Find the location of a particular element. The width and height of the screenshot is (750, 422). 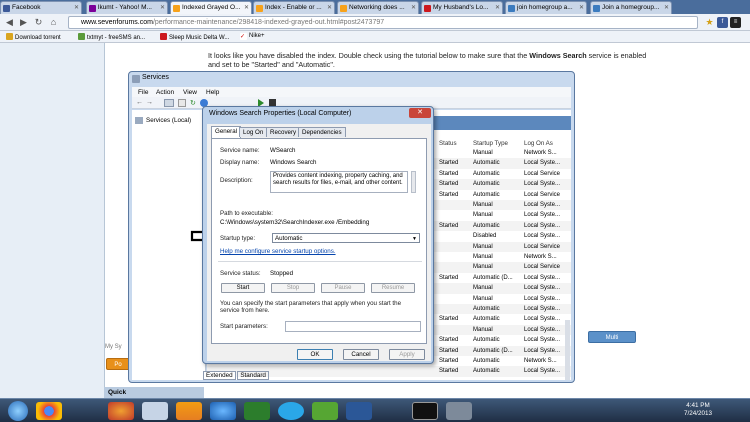

properties-icon is located at coordinates (182, 103).